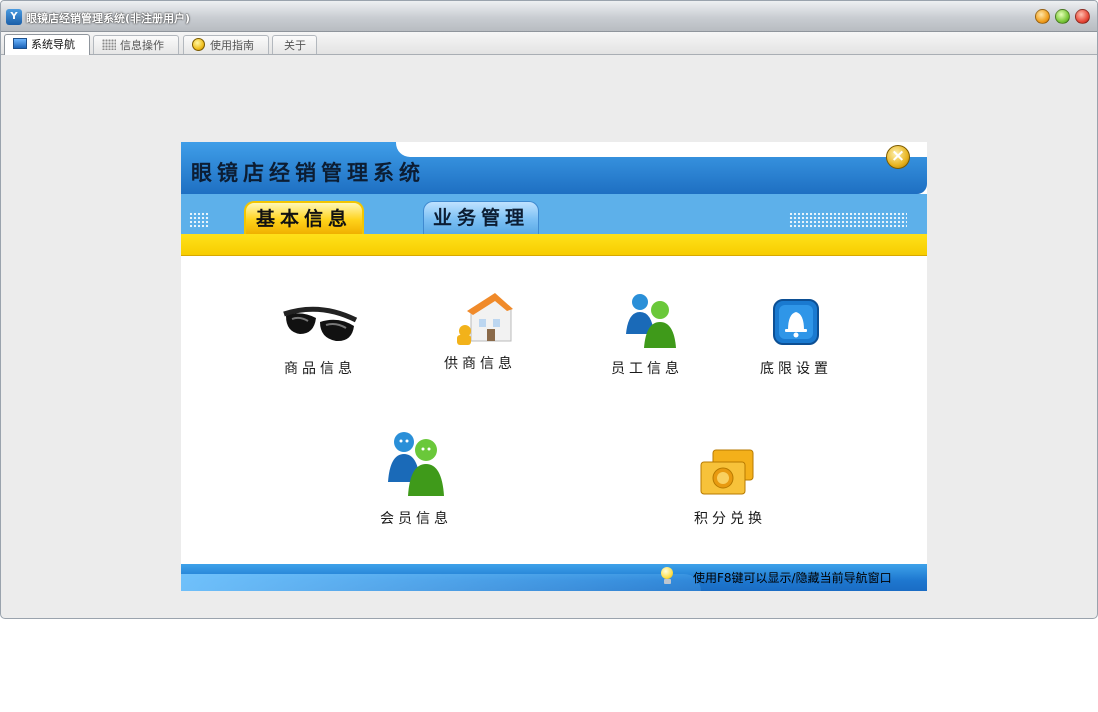 The image size is (1098, 712). Describe the element at coordinates (727, 472) in the screenshot. I see `coins-icon` at that location.